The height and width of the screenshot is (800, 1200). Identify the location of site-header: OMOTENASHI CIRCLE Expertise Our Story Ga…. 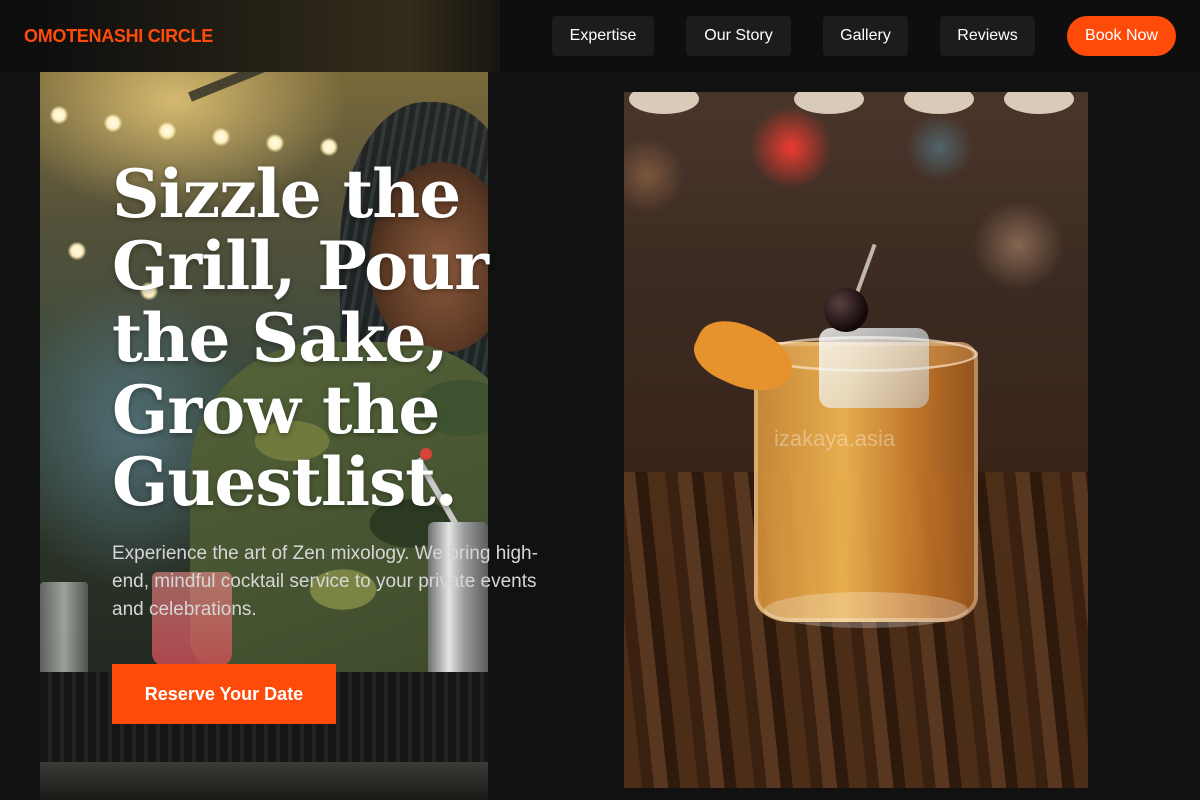
(600, 36).